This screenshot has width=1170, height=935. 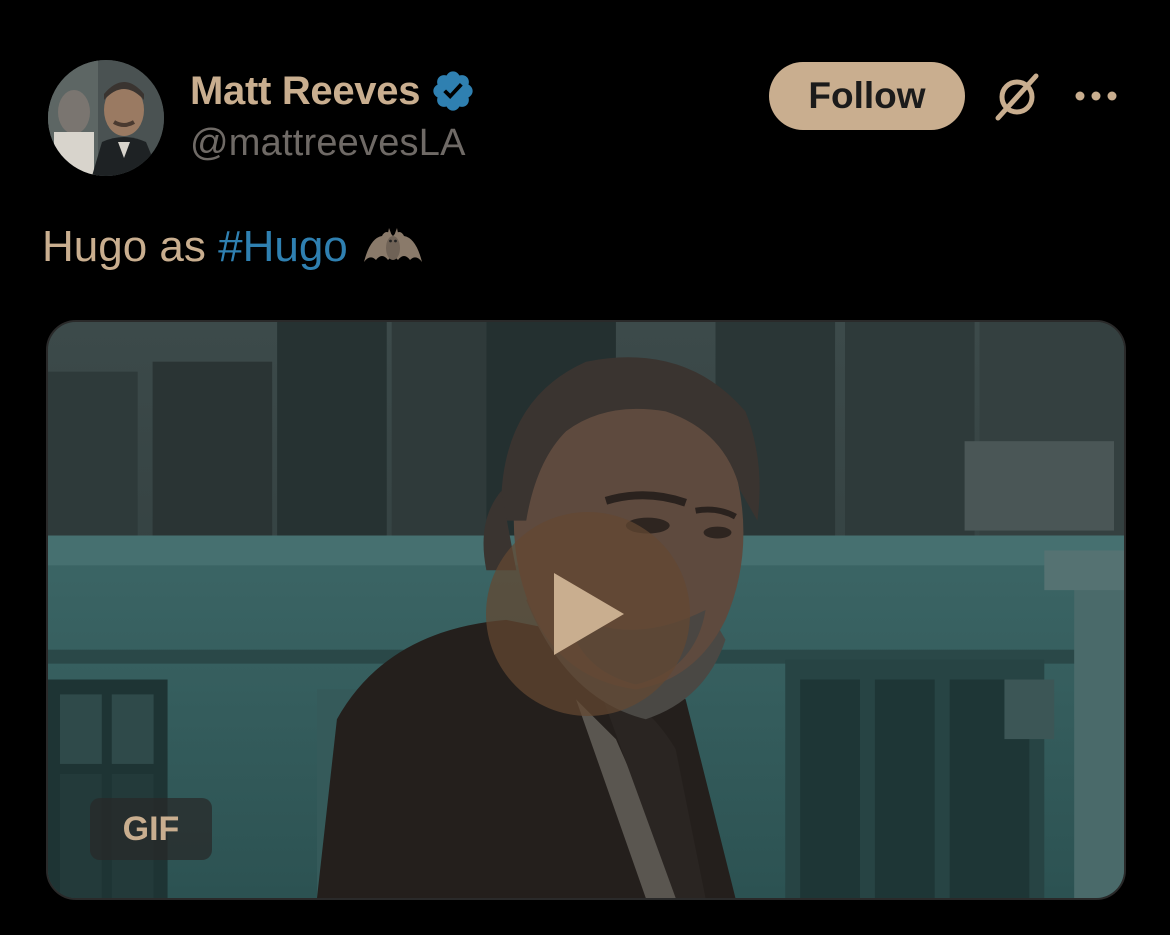 I want to click on author-info: Matt Reeves @mattreevesLA, so click(x=333, y=115).